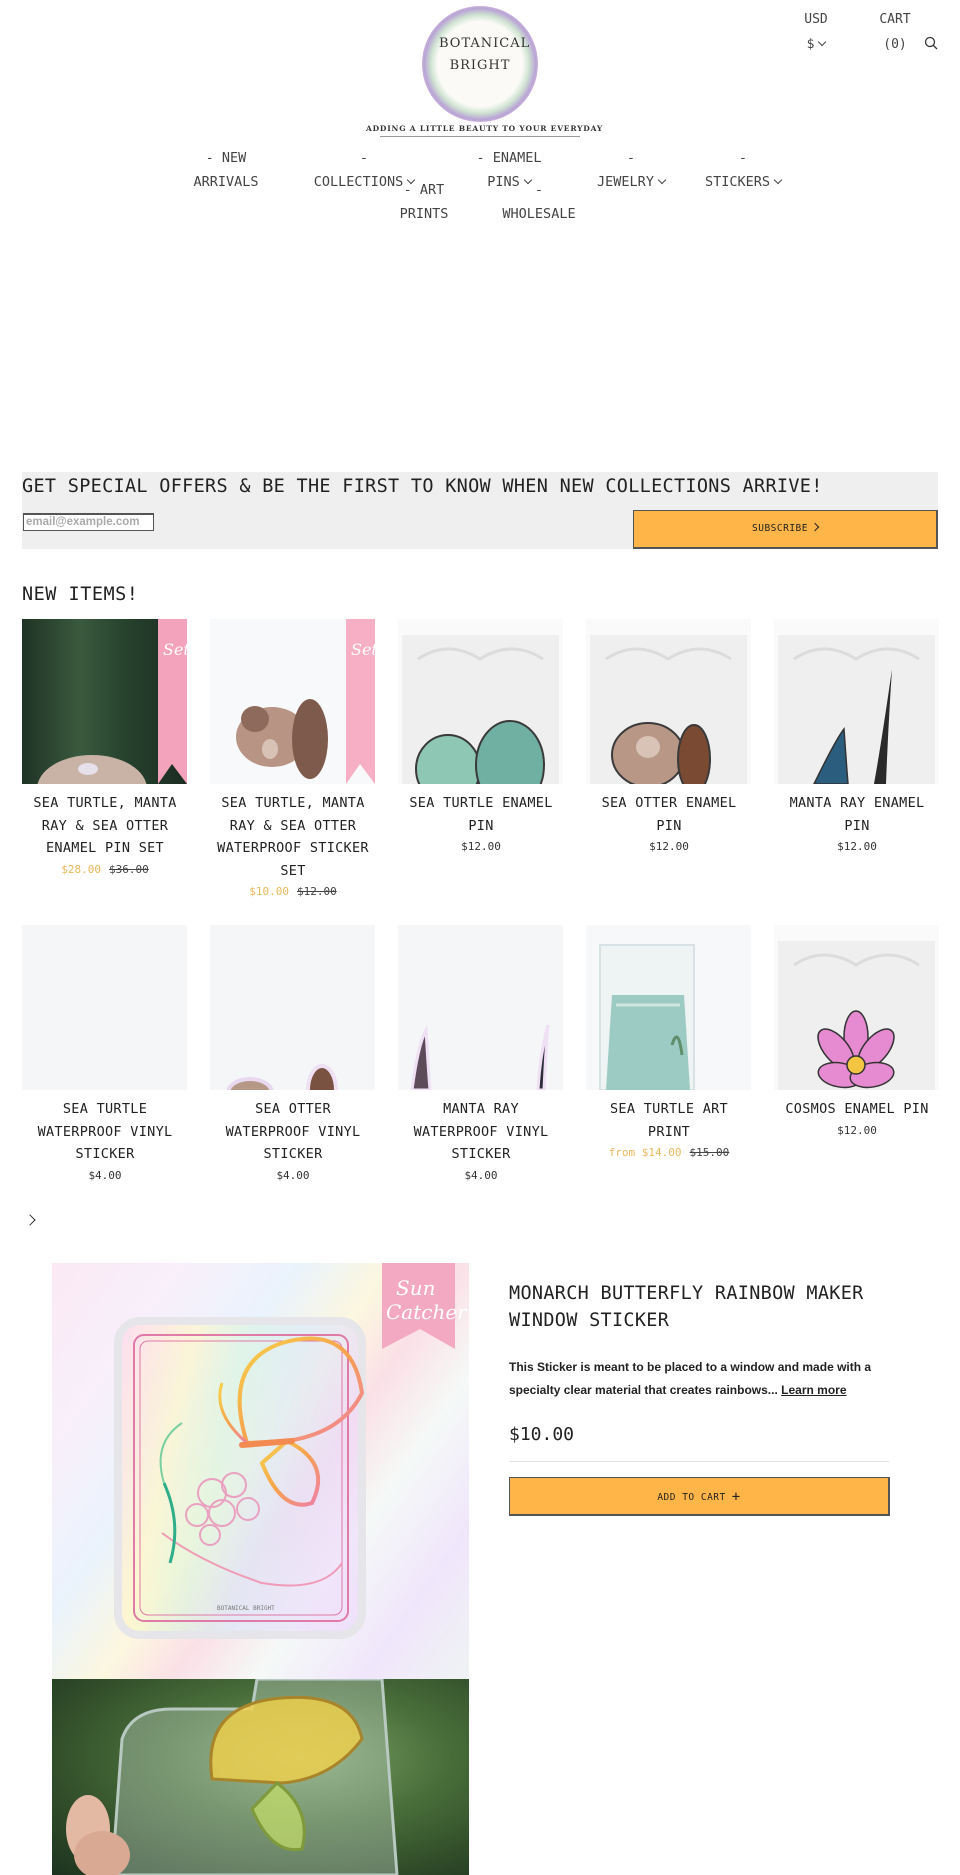 This screenshot has width=960, height=1875. Describe the element at coordinates (743, 158) in the screenshot. I see `nav-stickers-line1: -` at that location.